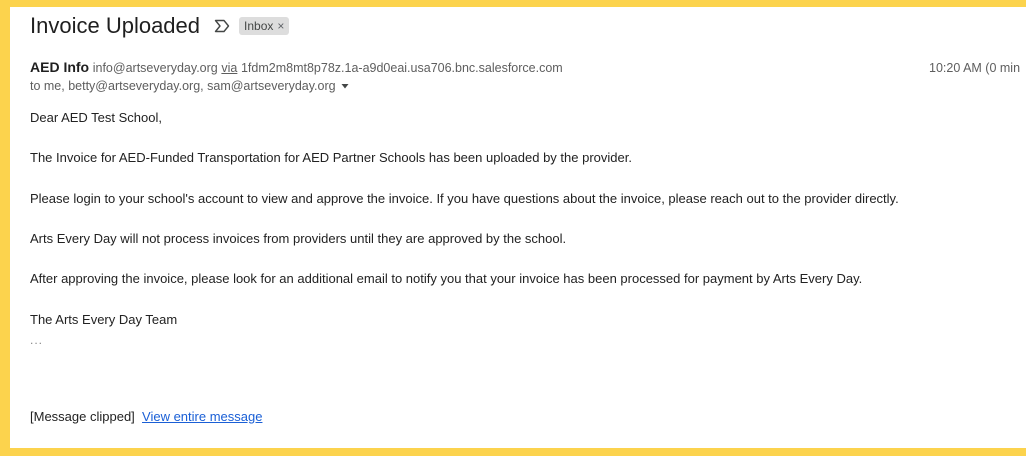 Image resolution: width=1026 pixels, height=456 pixels. Describe the element at coordinates (259, 26) in the screenshot. I see `label-chip-text: Inbox` at that location.